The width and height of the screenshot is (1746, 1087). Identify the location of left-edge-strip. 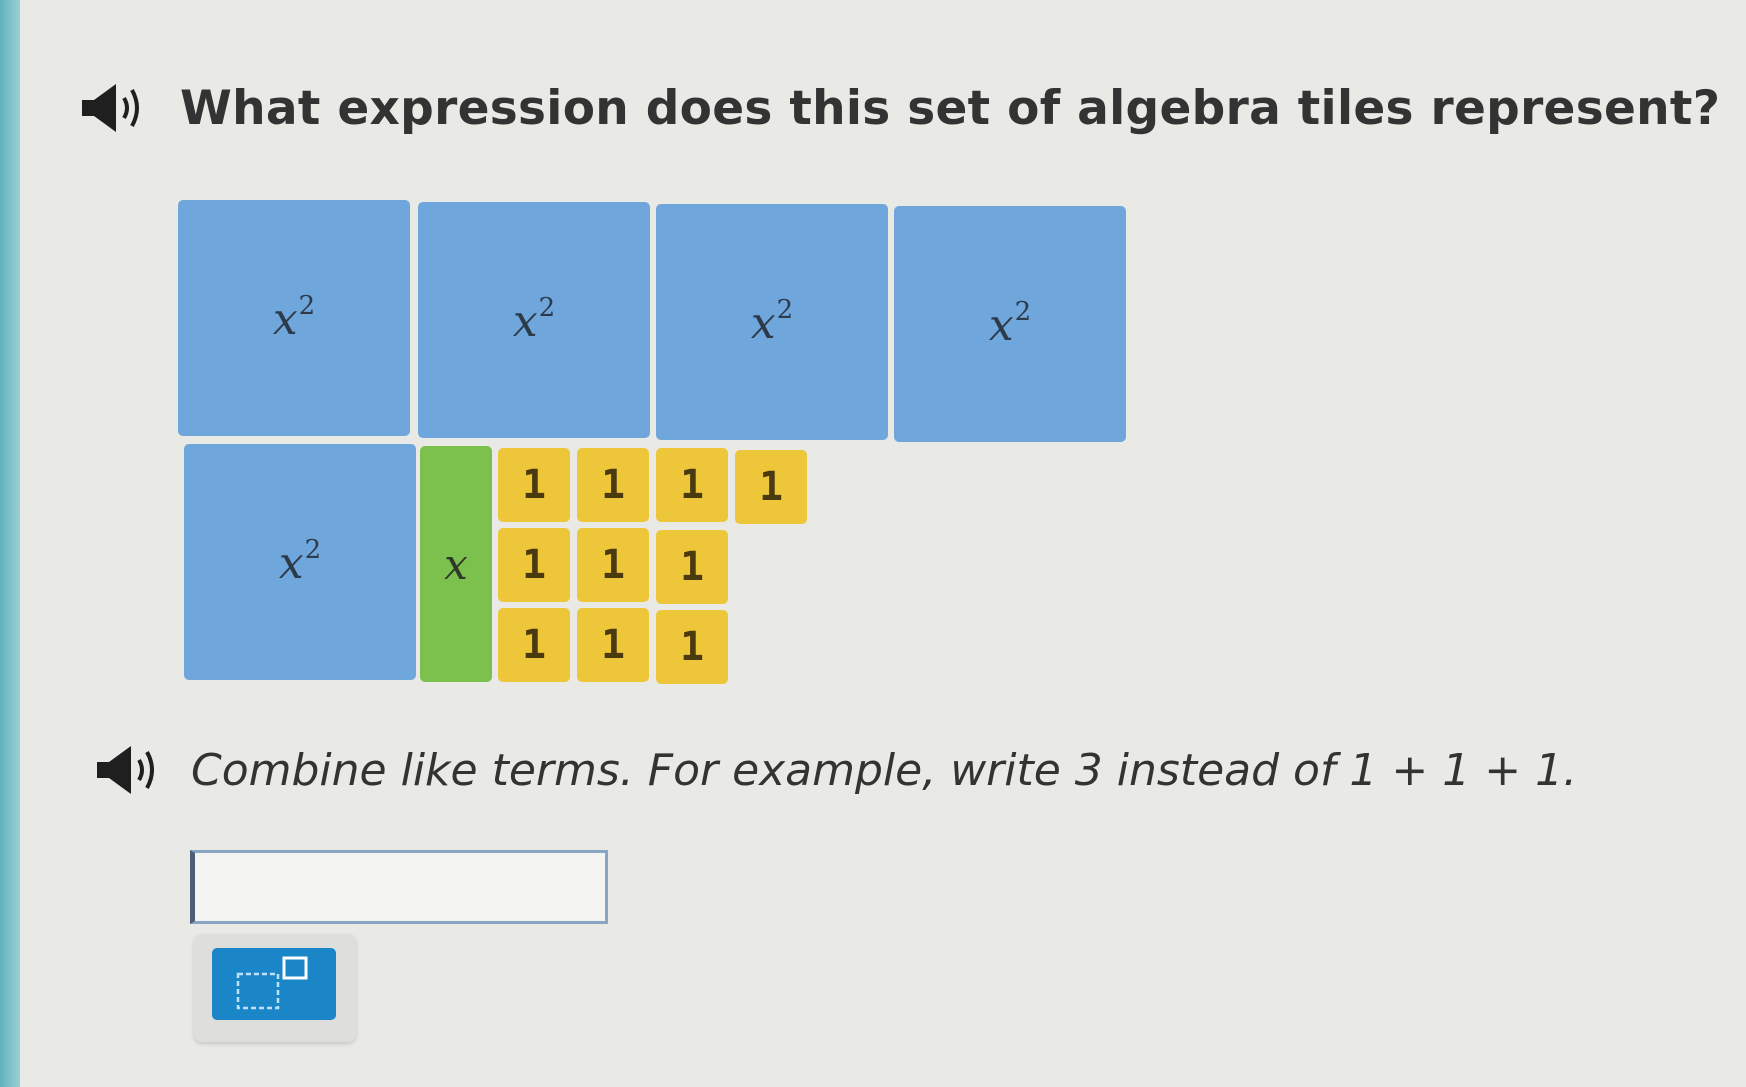
(10, 543).